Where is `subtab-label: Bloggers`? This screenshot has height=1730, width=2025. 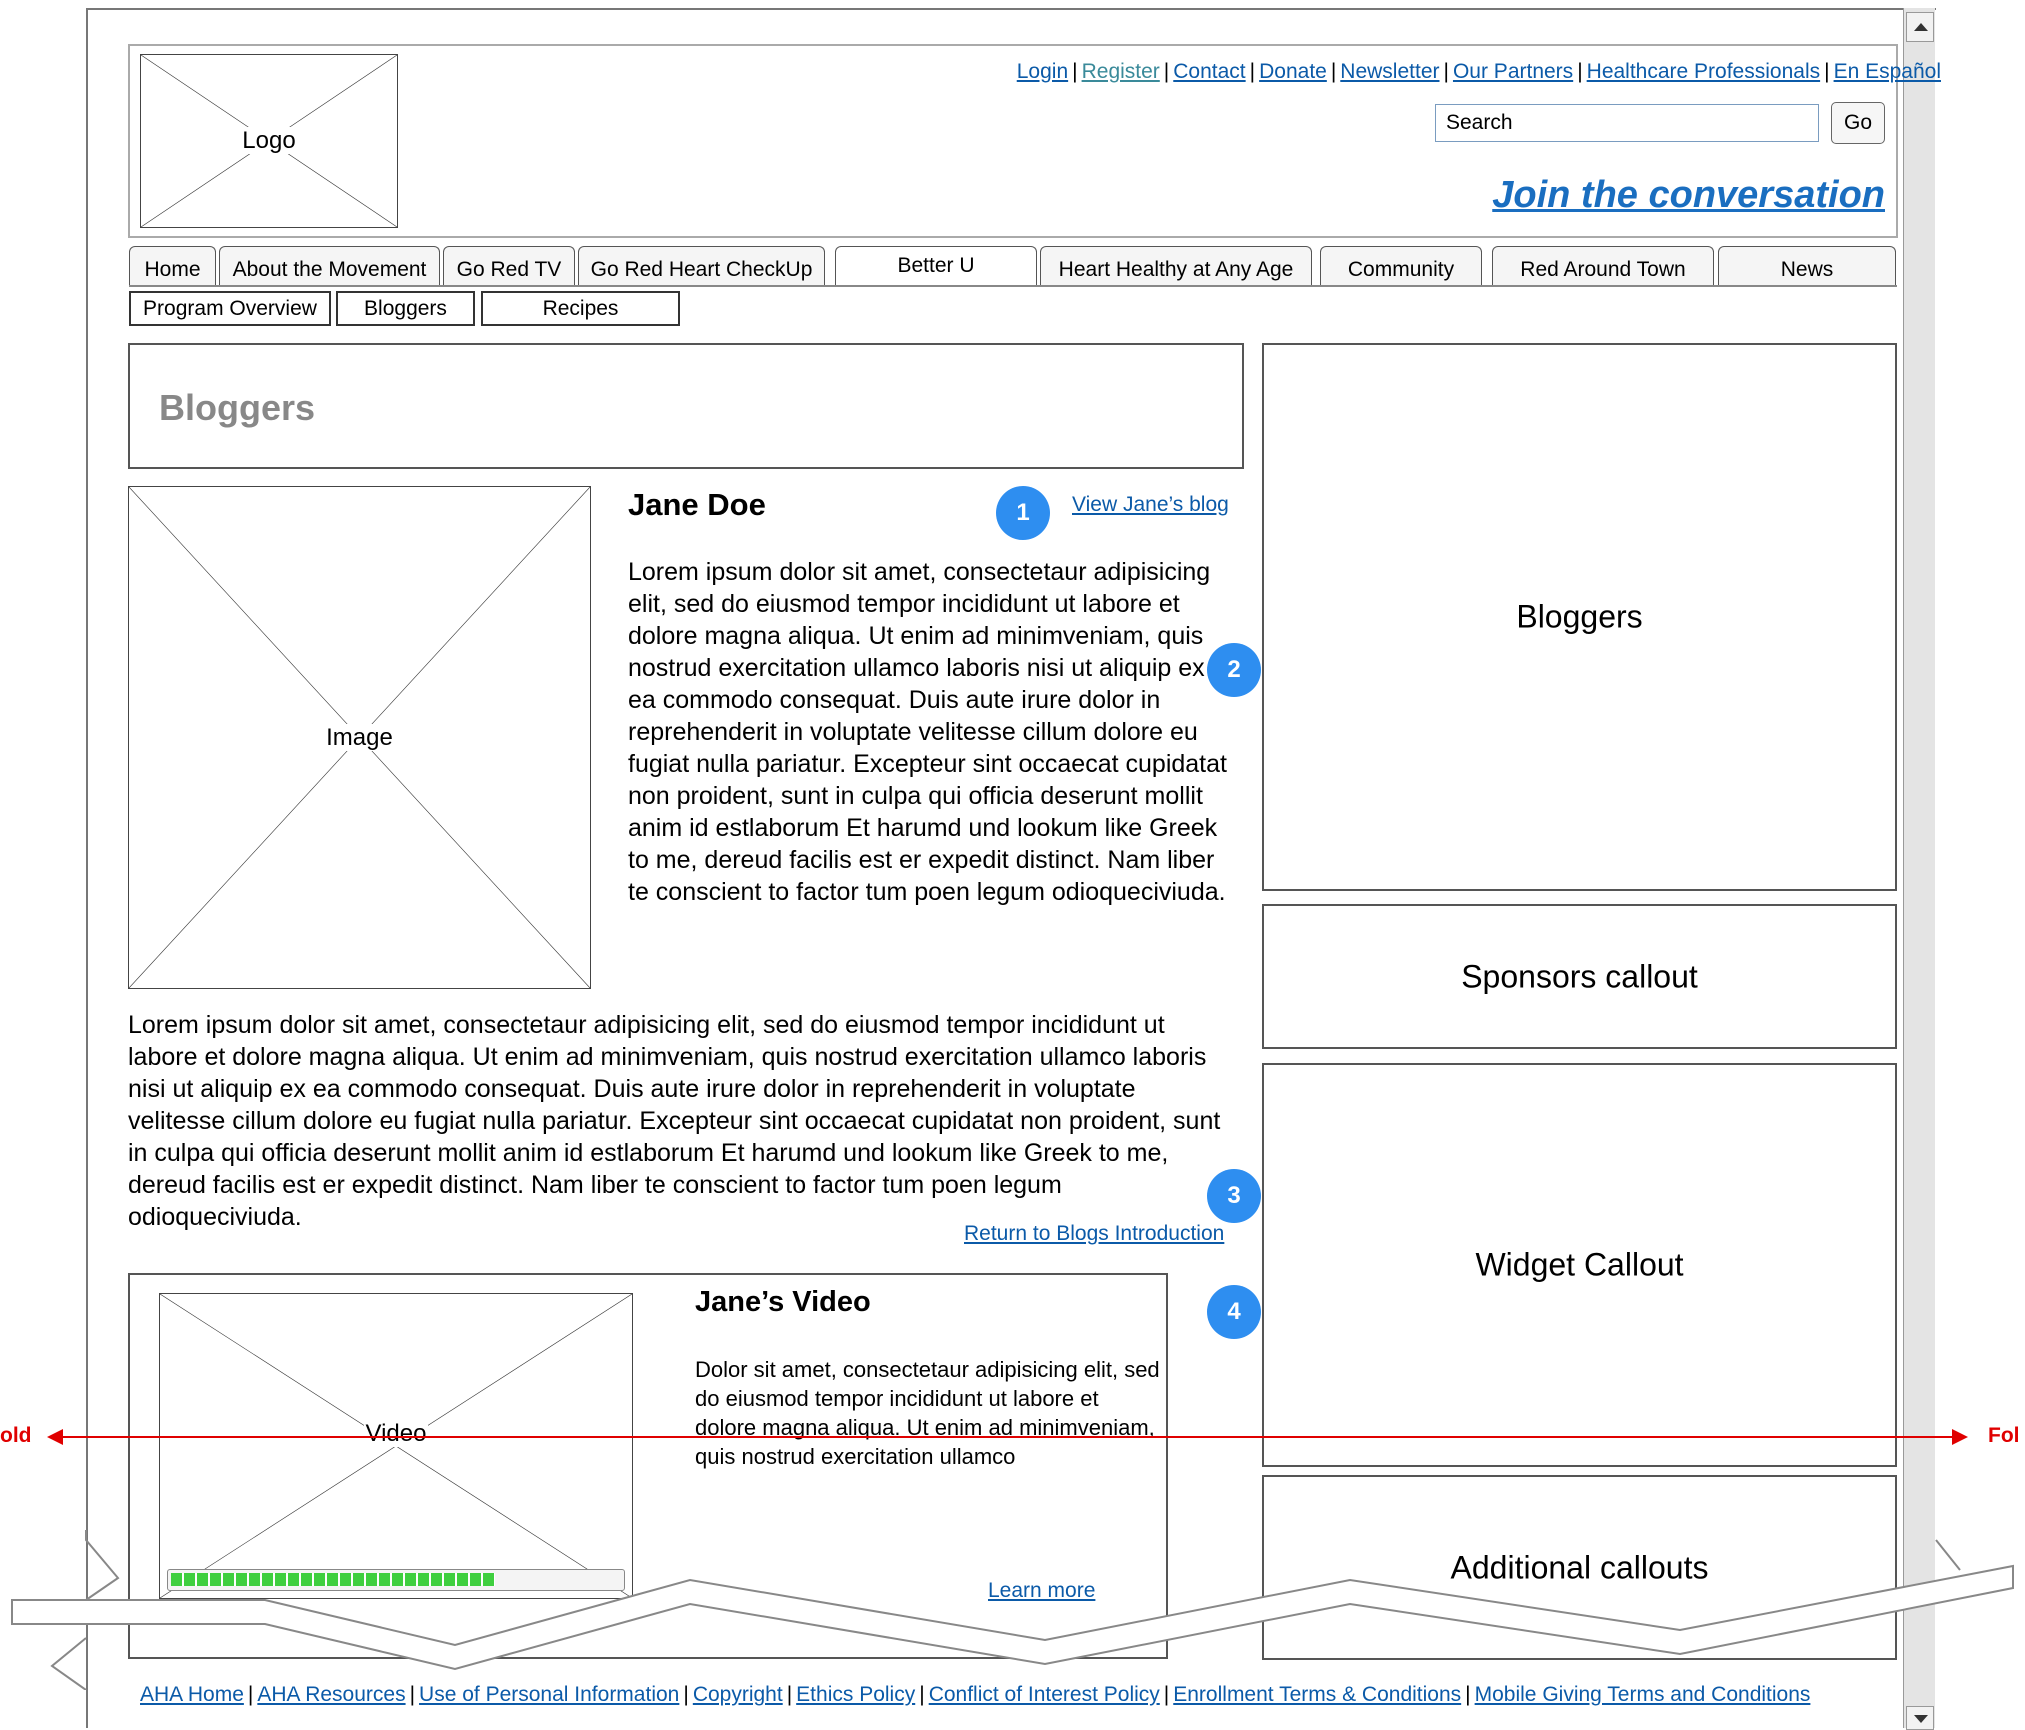
subtab-label: Bloggers is located at coordinates (405, 308).